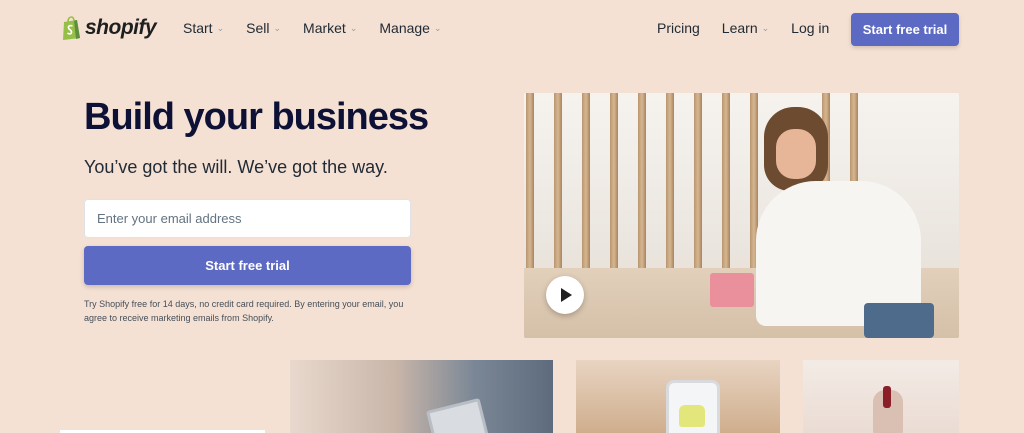 Image resolution: width=1024 pixels, height=433 pixels. I want to click on nav-sell: Sell ⌄, so click(263, 28).